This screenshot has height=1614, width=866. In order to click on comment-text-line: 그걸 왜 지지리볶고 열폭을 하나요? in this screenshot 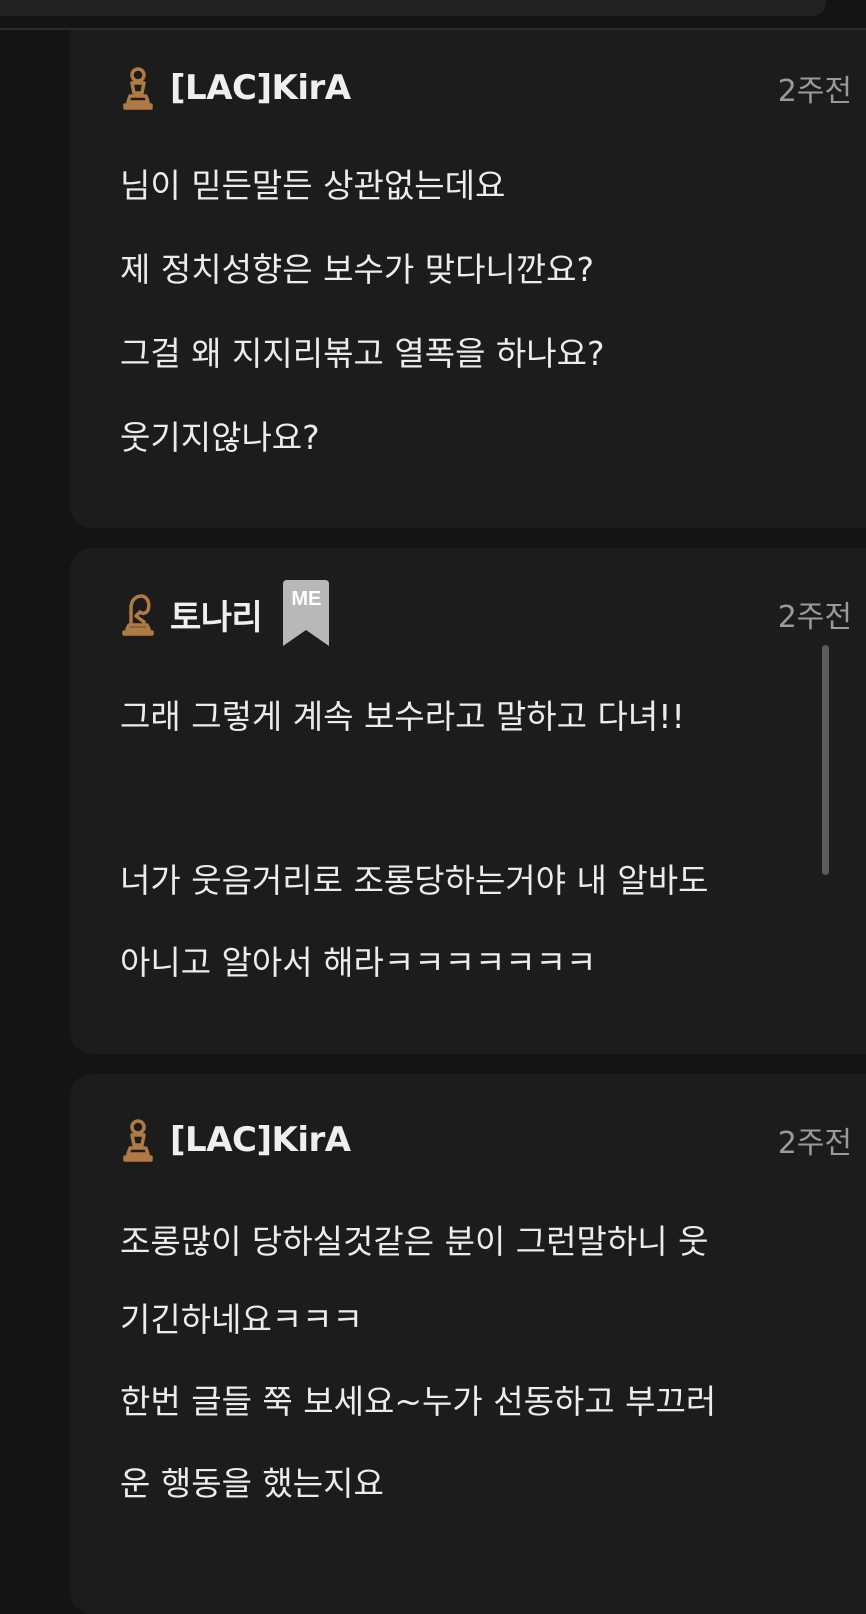, I will do `click(362, 353)`.